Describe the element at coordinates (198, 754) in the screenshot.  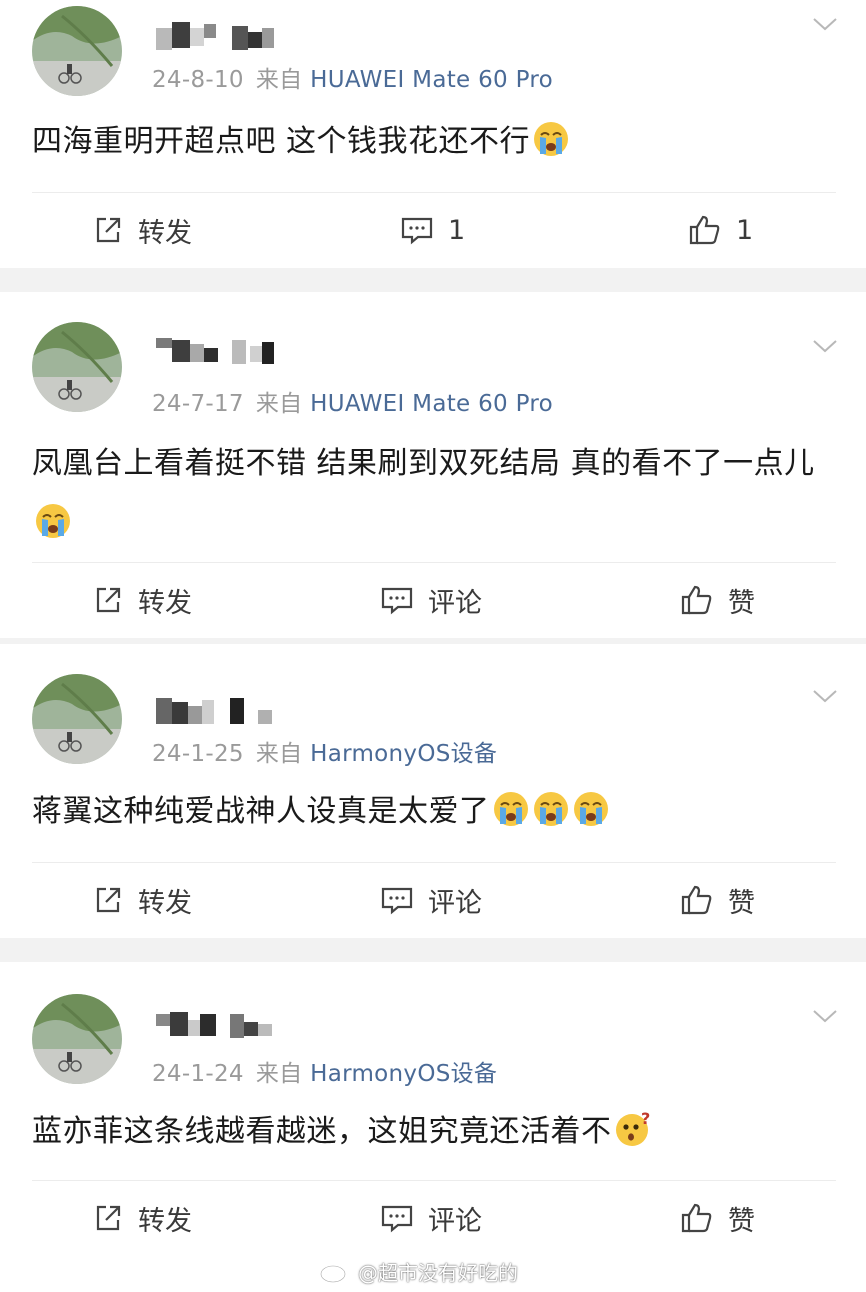
I see `post-date: 24-1-25` at that location.